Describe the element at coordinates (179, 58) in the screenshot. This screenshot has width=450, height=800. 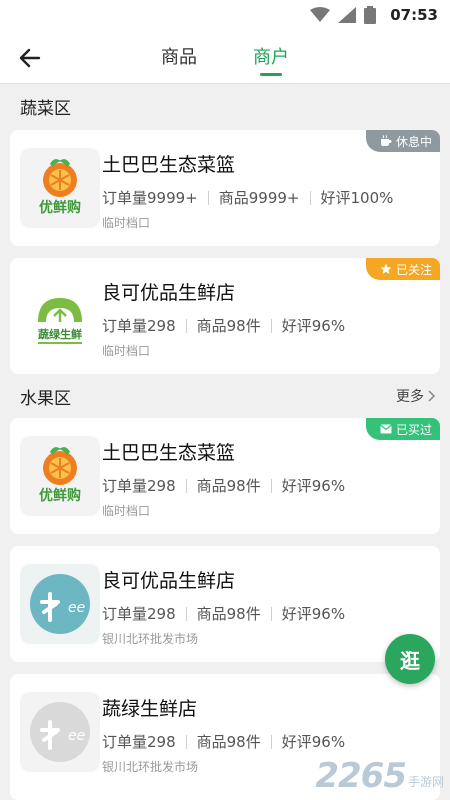
I see `tab-products: 商品` at that location.